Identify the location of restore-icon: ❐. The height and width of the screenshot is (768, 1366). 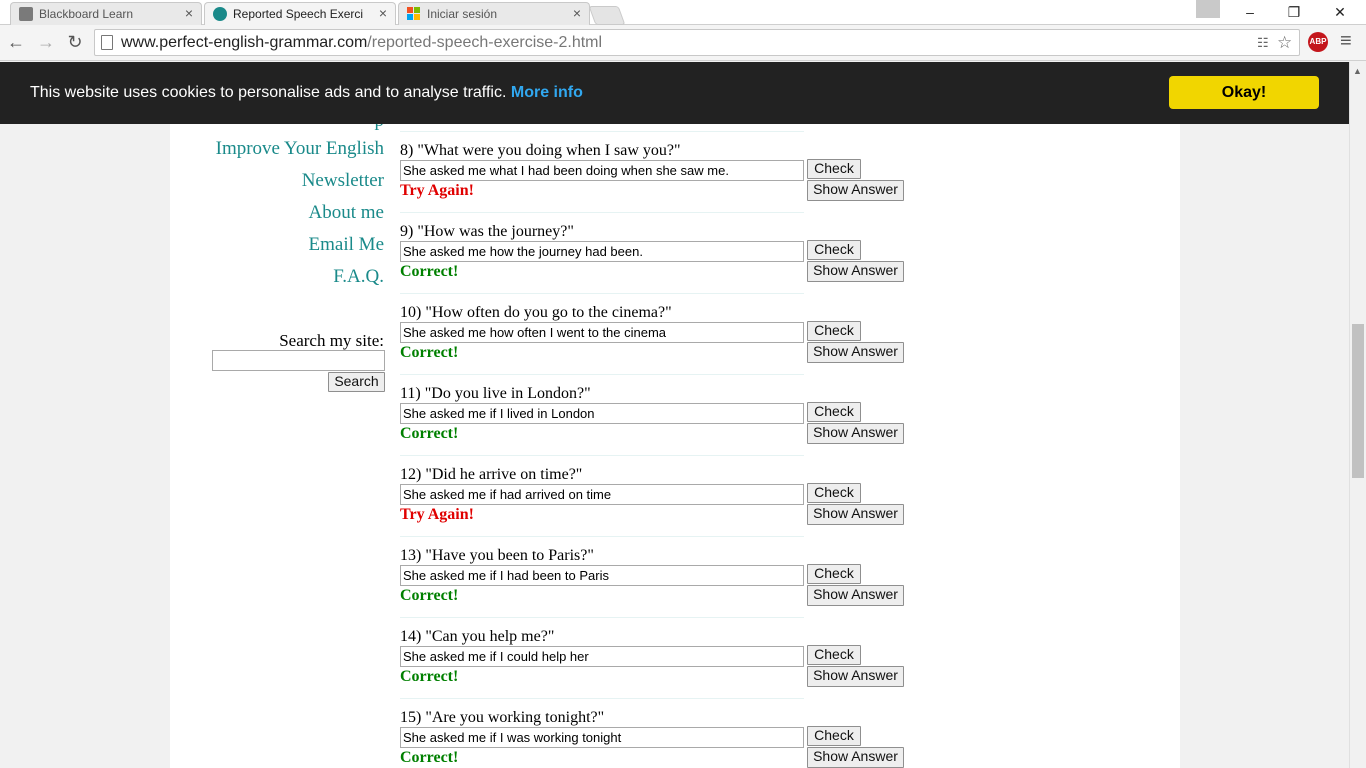
(1294, 12).